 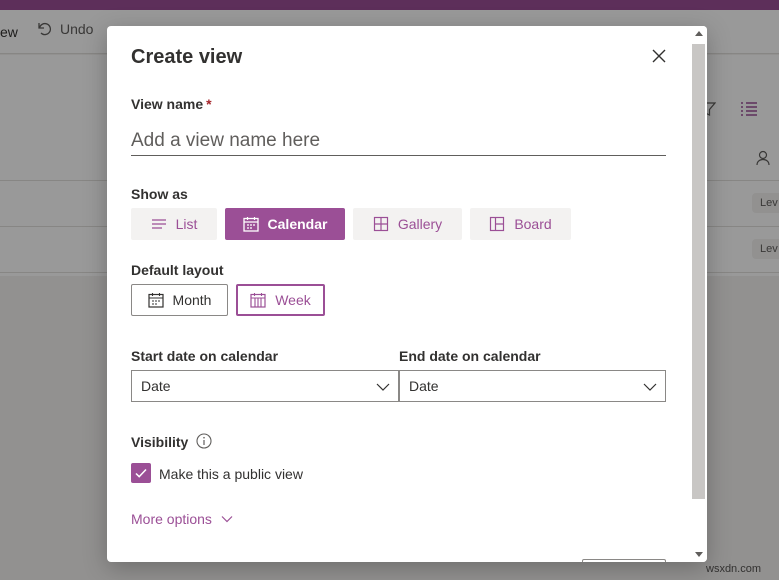 What do you see at coordinates (698, 271) in the screenshot?
I see `scroll-thumb` at bounding box center [698, 271].